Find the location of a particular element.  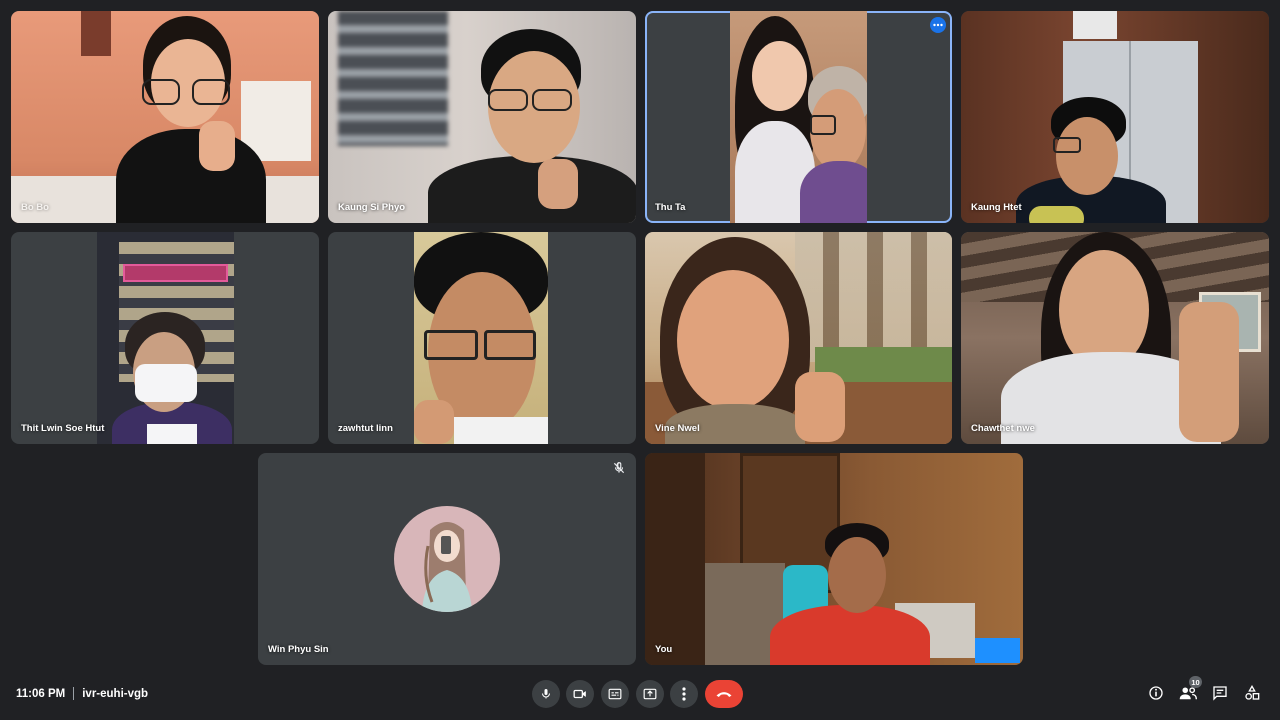

avatar-illustration is located at coordinates (447, 567).